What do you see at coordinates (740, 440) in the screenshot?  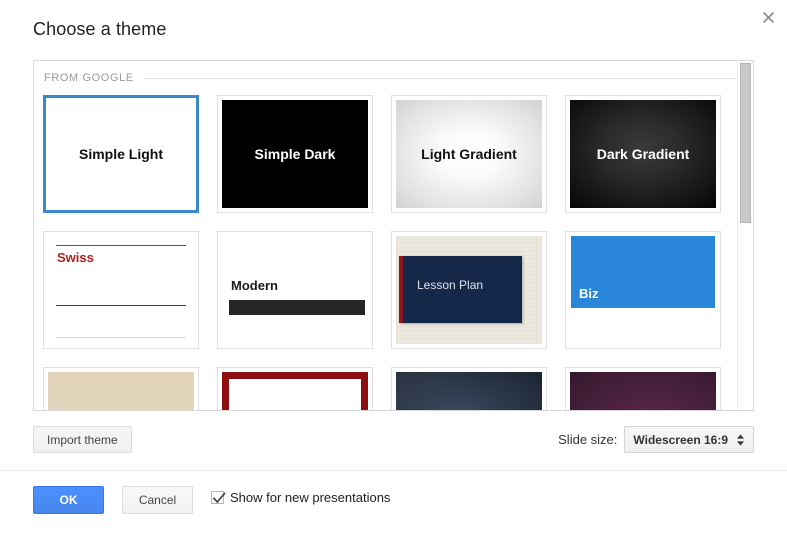 I see `updown-arrows-icon` at bounding box center [740, 440].